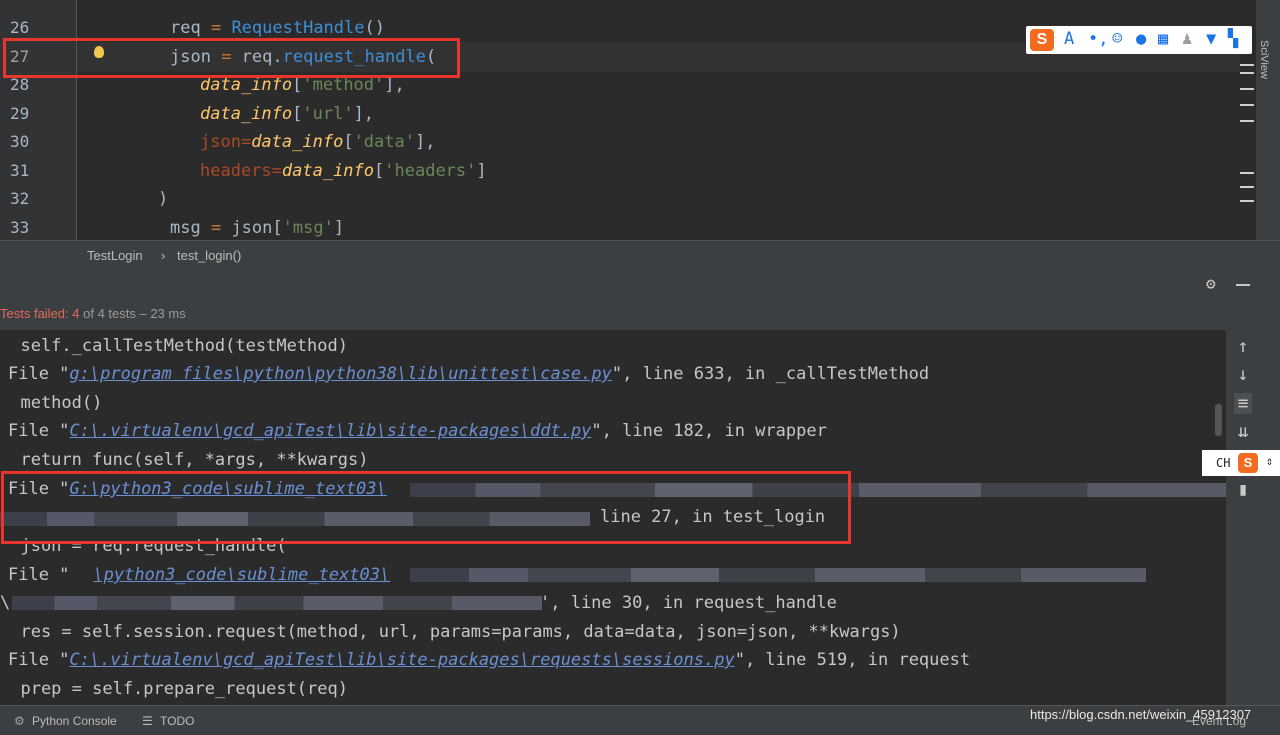 The height and width of the screenshot is (735, 1280). What do you see at coordinates (1268, 135) in the screenshot?
I see `sciview-strip: SciView` at bounding box center [1268, 135].